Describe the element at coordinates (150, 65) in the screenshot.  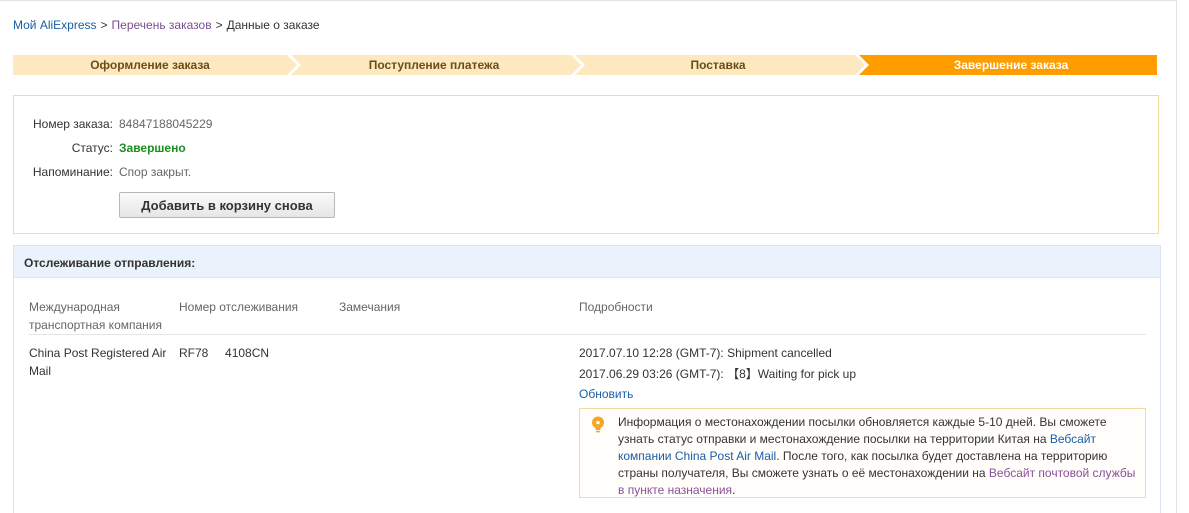
I see `step-label-checkout: Оформление заказа` at that location.